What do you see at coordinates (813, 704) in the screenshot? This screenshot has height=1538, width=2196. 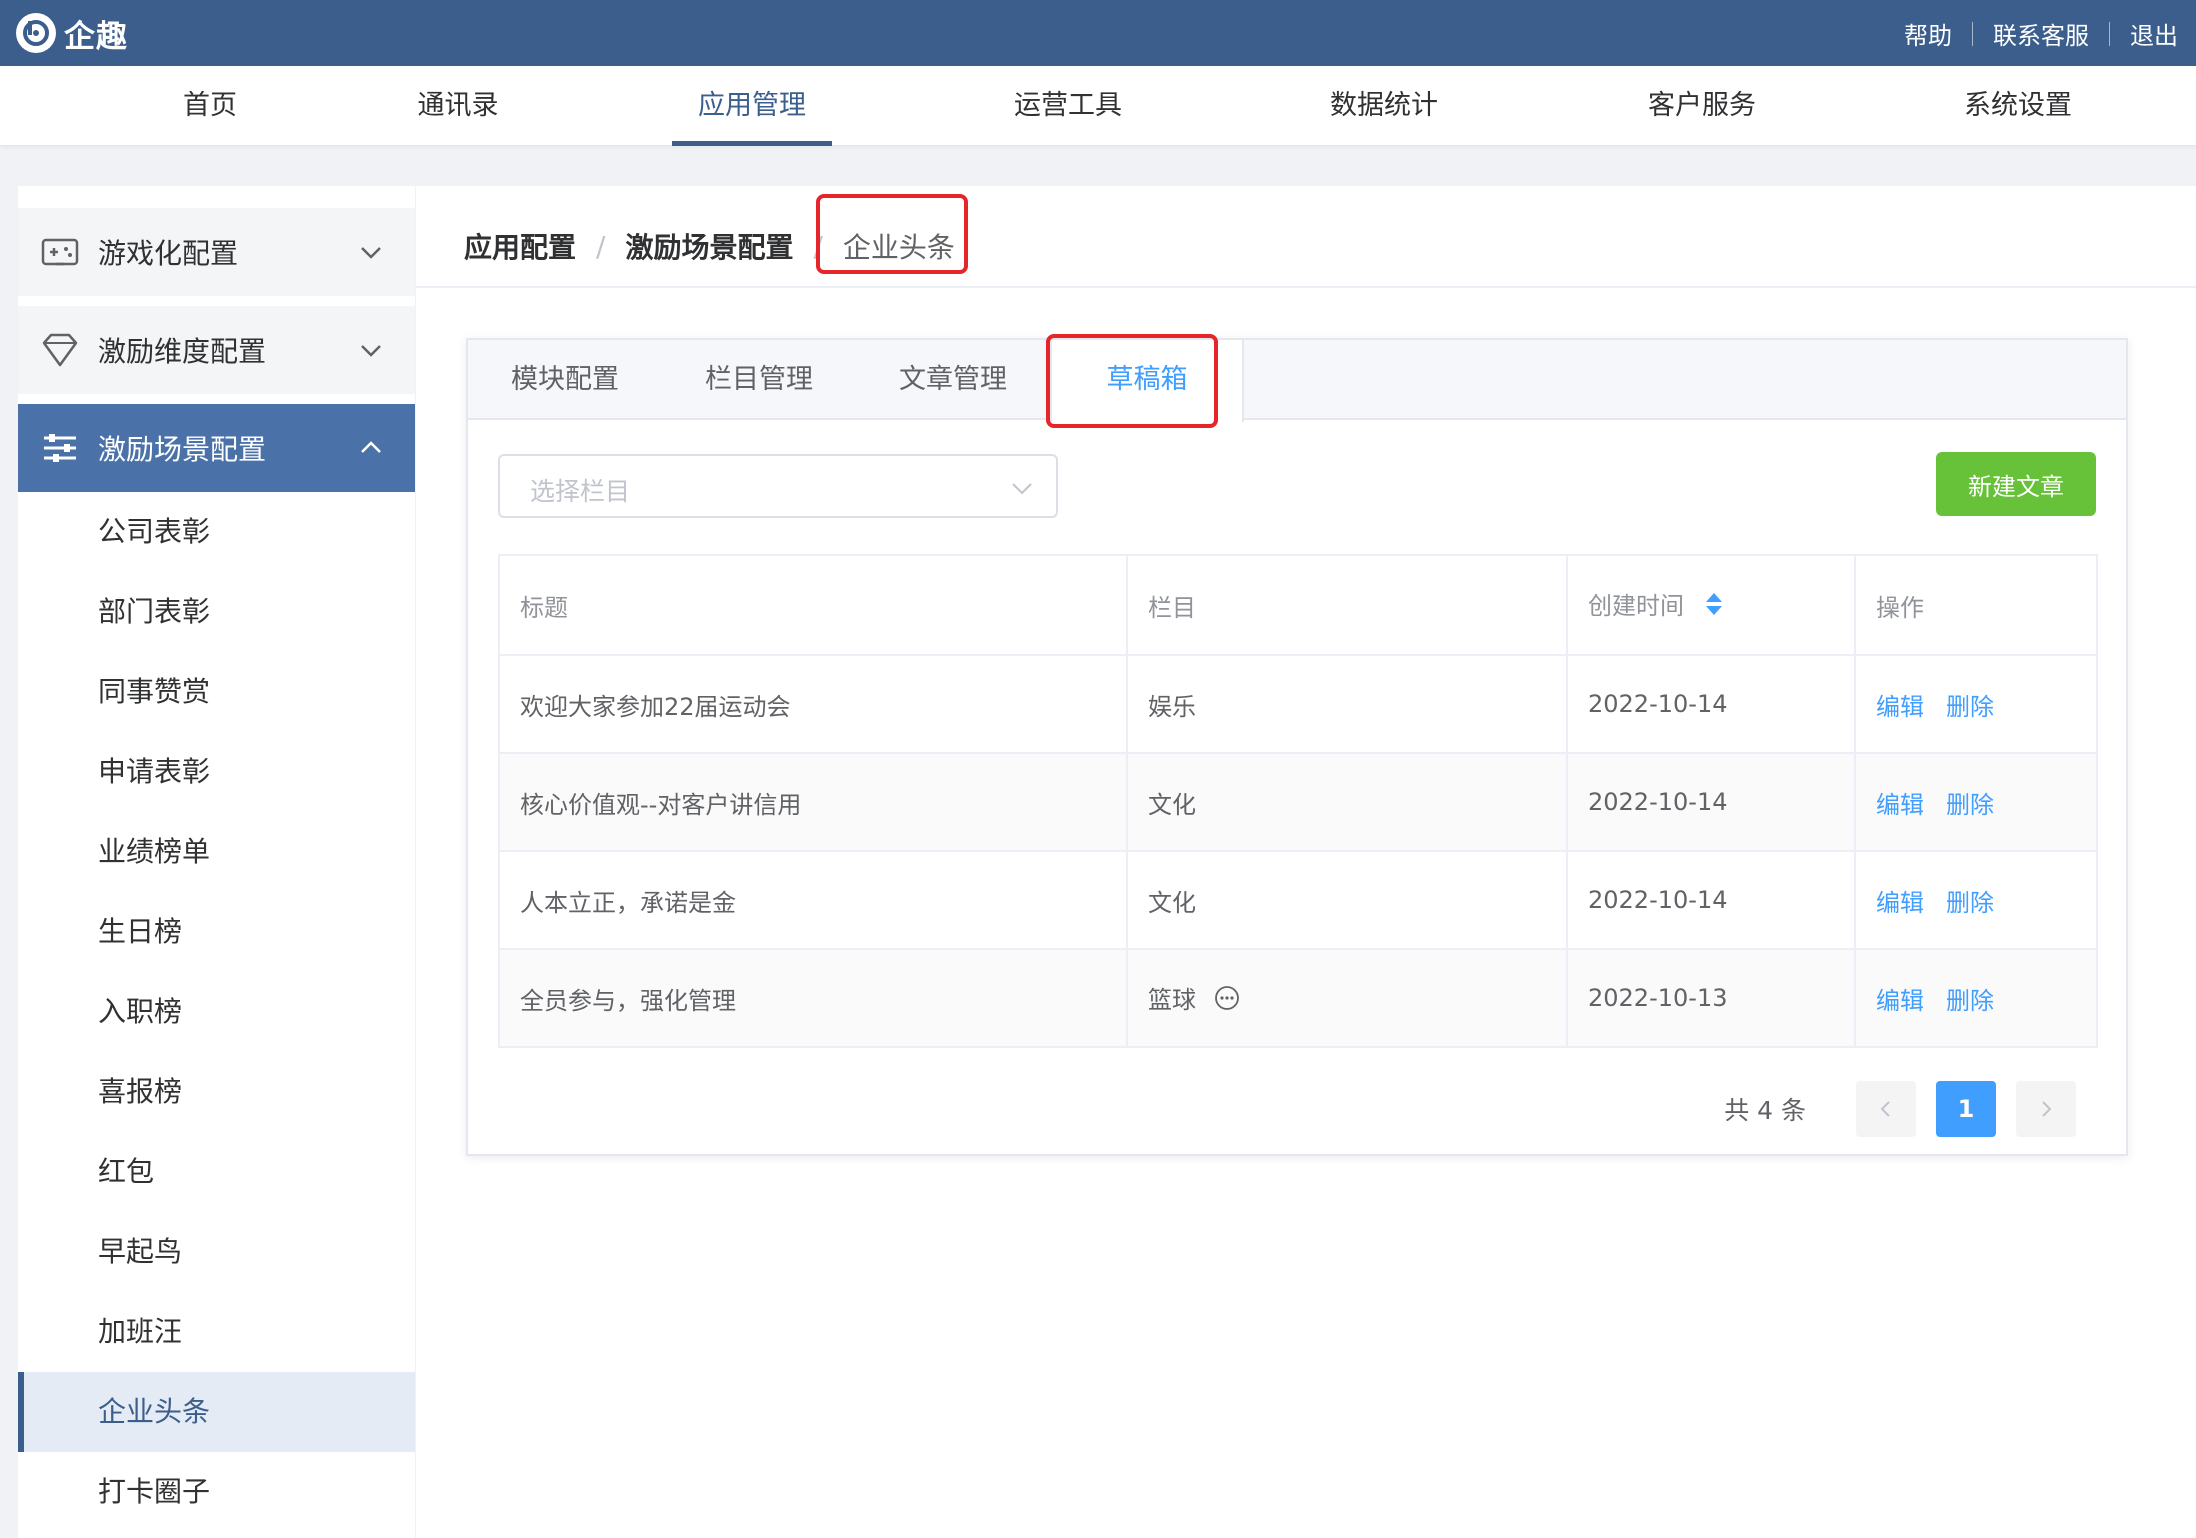 I see `cell-title: 欢迎大家参加22届运动会` at bounding box center [813, 704].